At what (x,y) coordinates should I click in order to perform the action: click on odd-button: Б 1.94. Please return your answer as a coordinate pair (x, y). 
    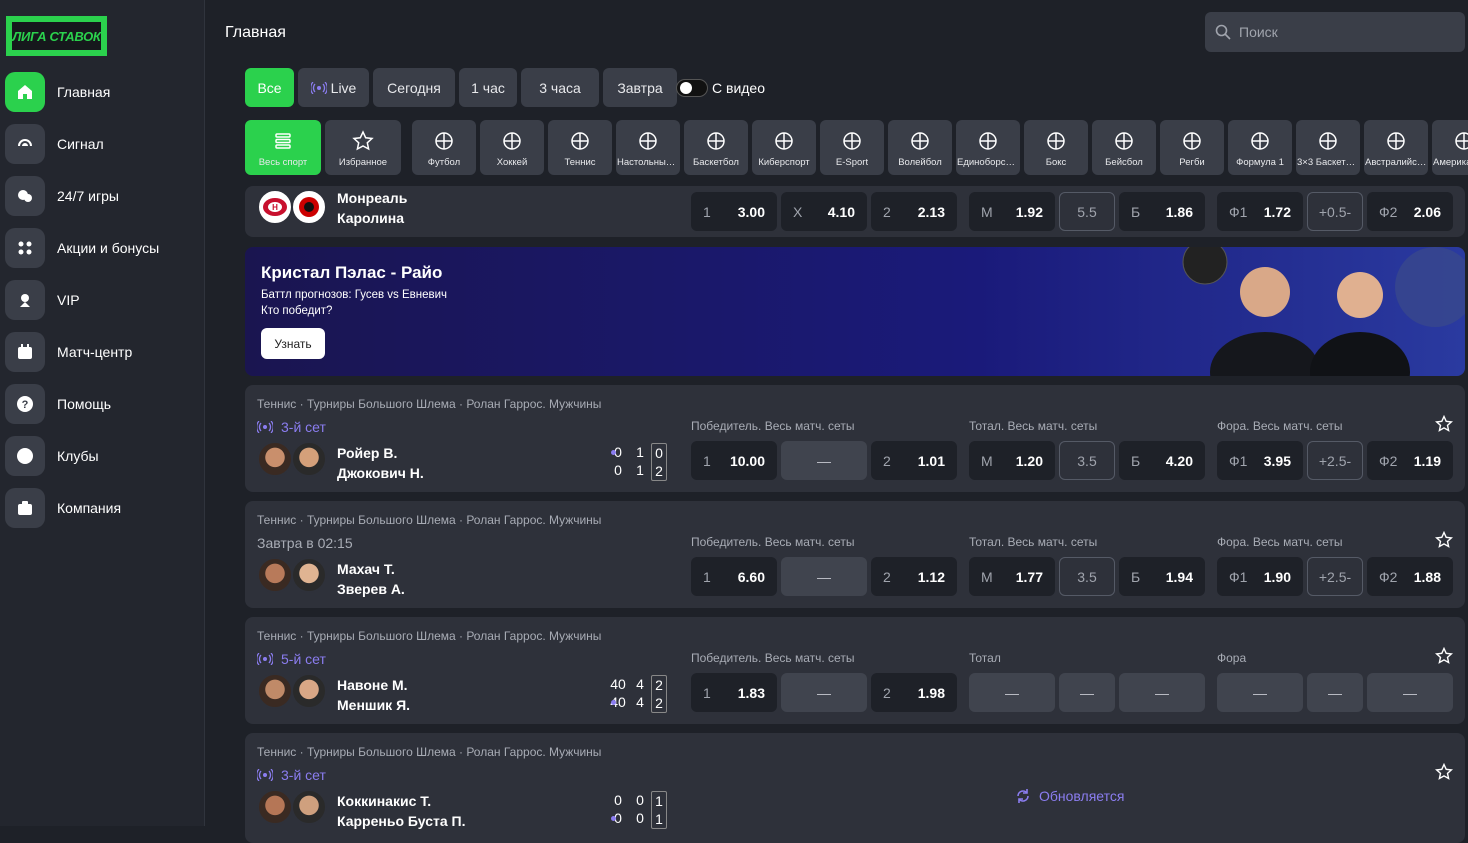
    Looking at the image, I should click on (1162, 576).